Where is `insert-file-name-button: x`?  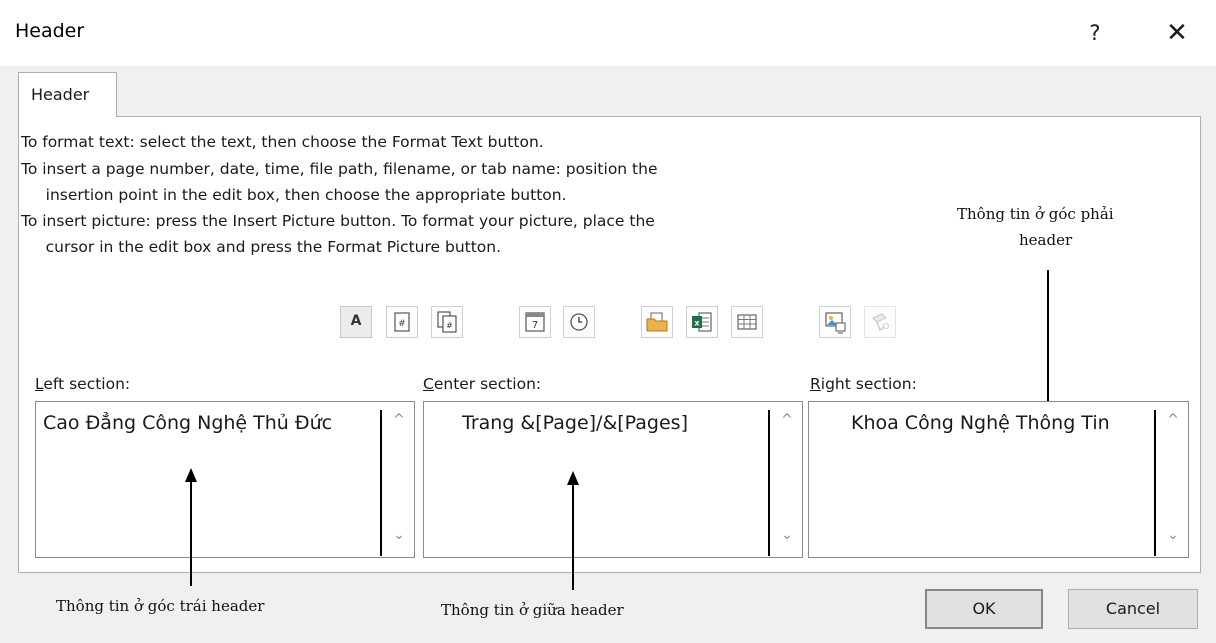 insert-file-name-button: x is located at coordinates (702, 322).